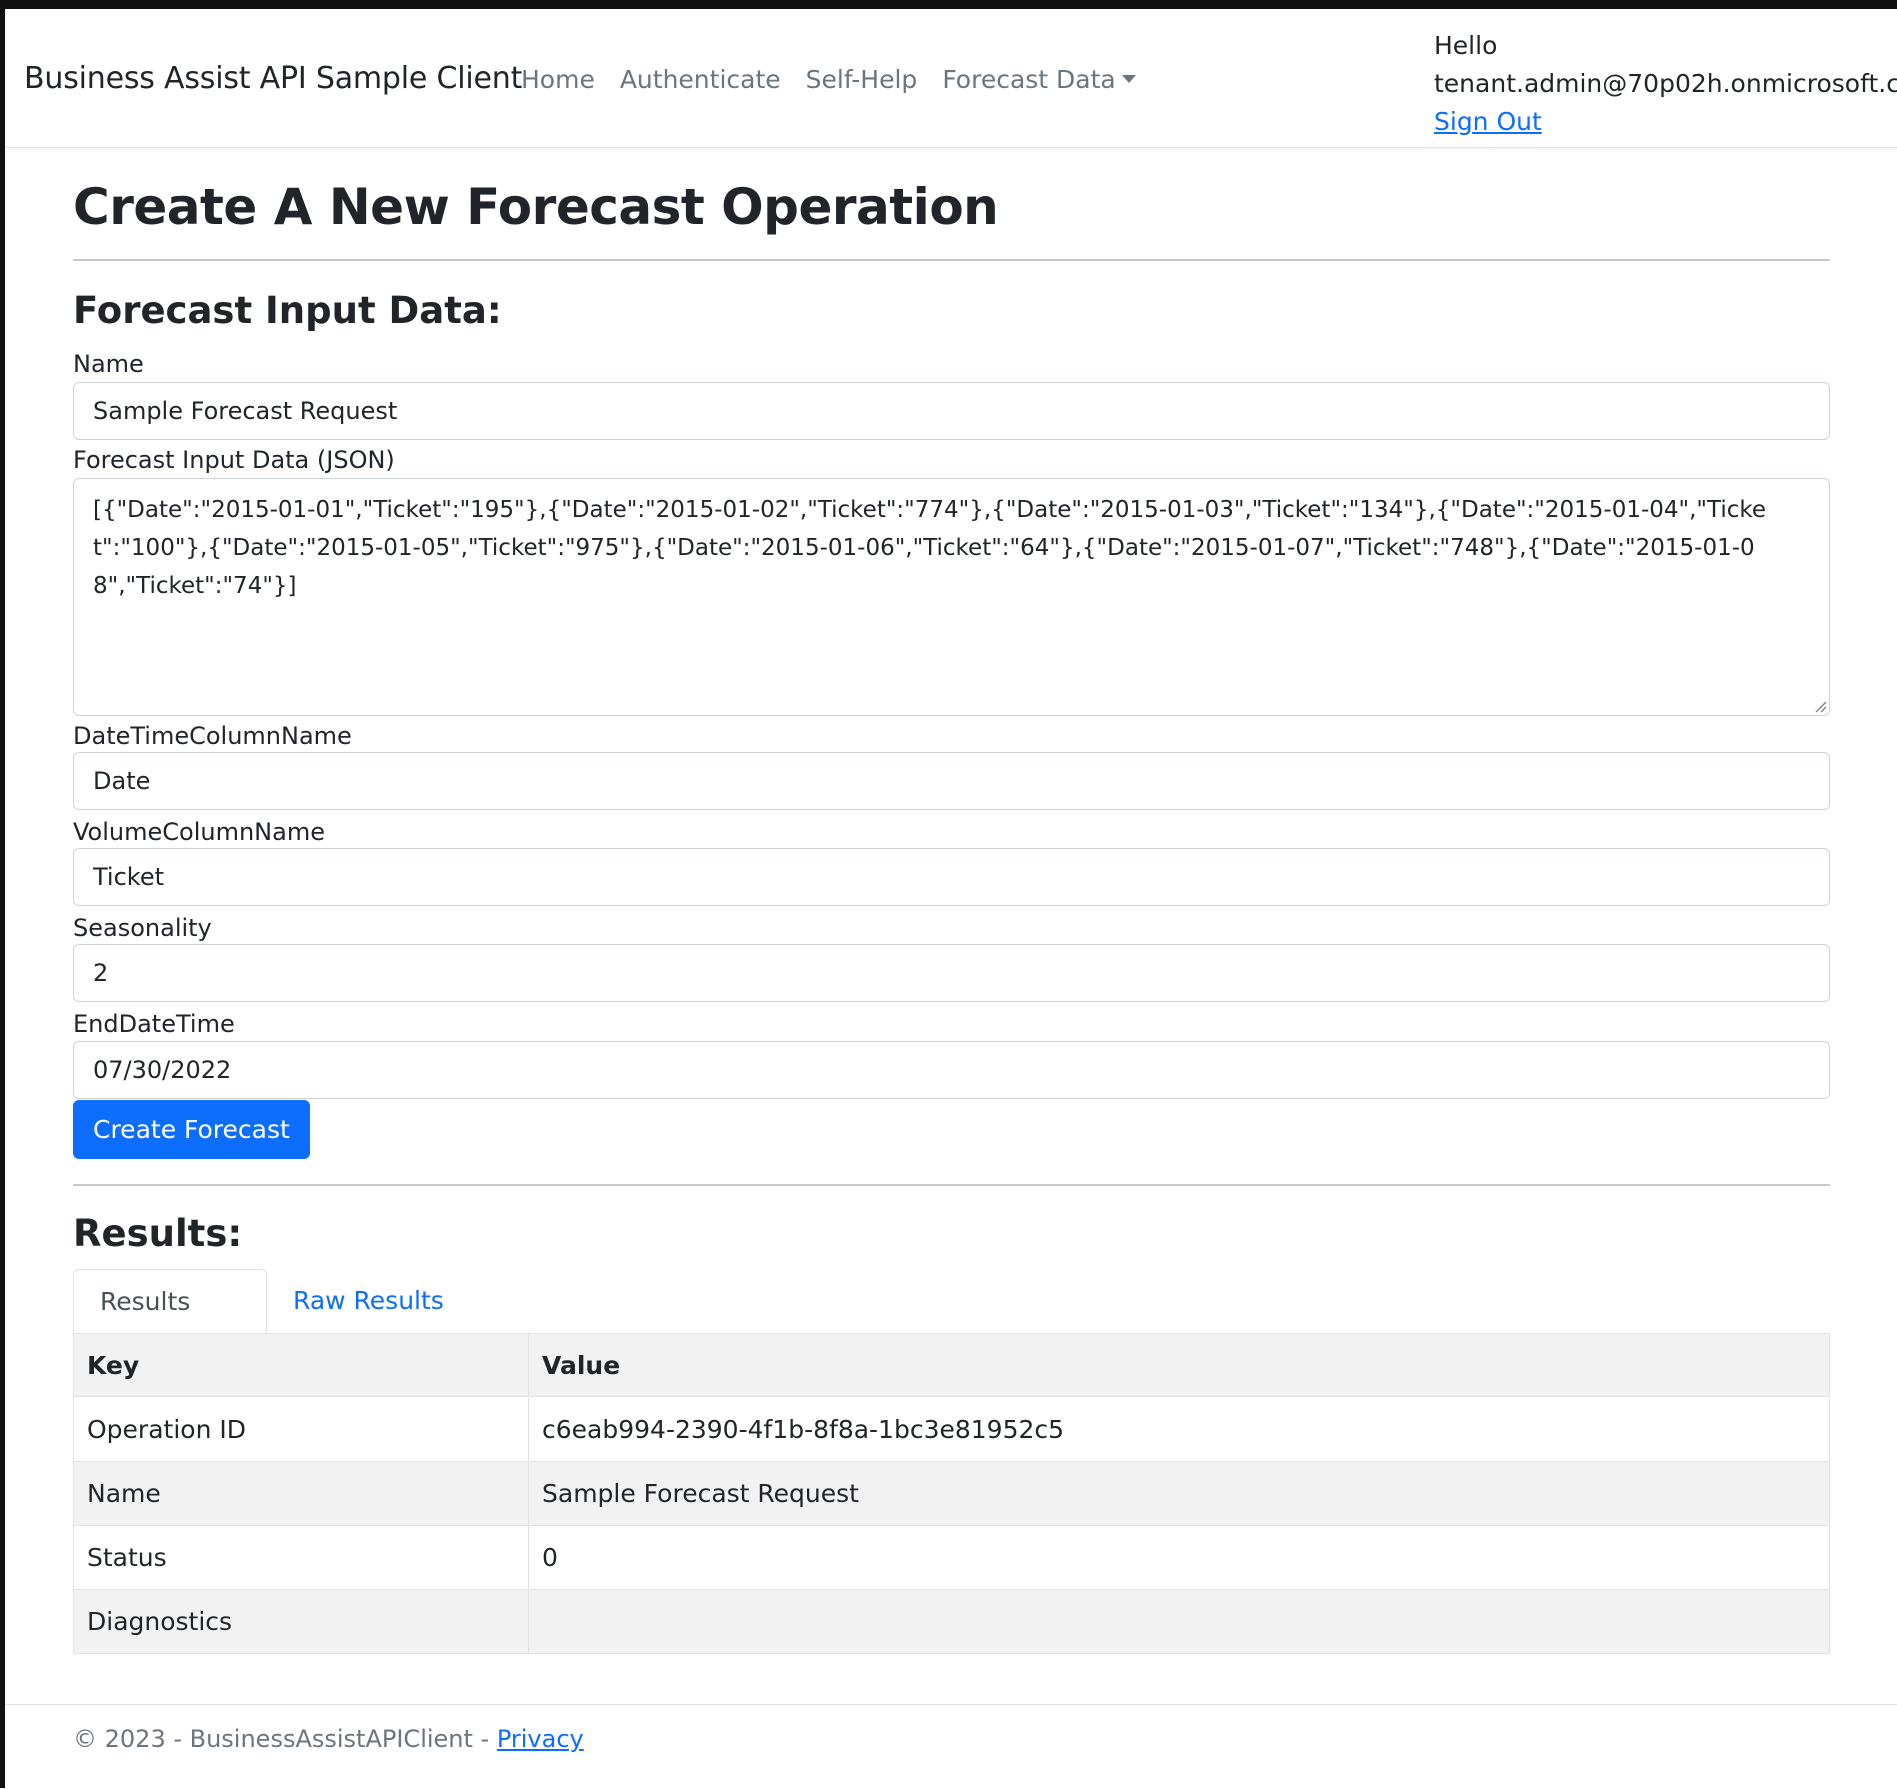 This screenshot has width=1897, height=1789. What do you see at coordinates (170, 1324) in the screenshot?
I see `tab-results-table: Results Table` at bounding box center [170, 1324].